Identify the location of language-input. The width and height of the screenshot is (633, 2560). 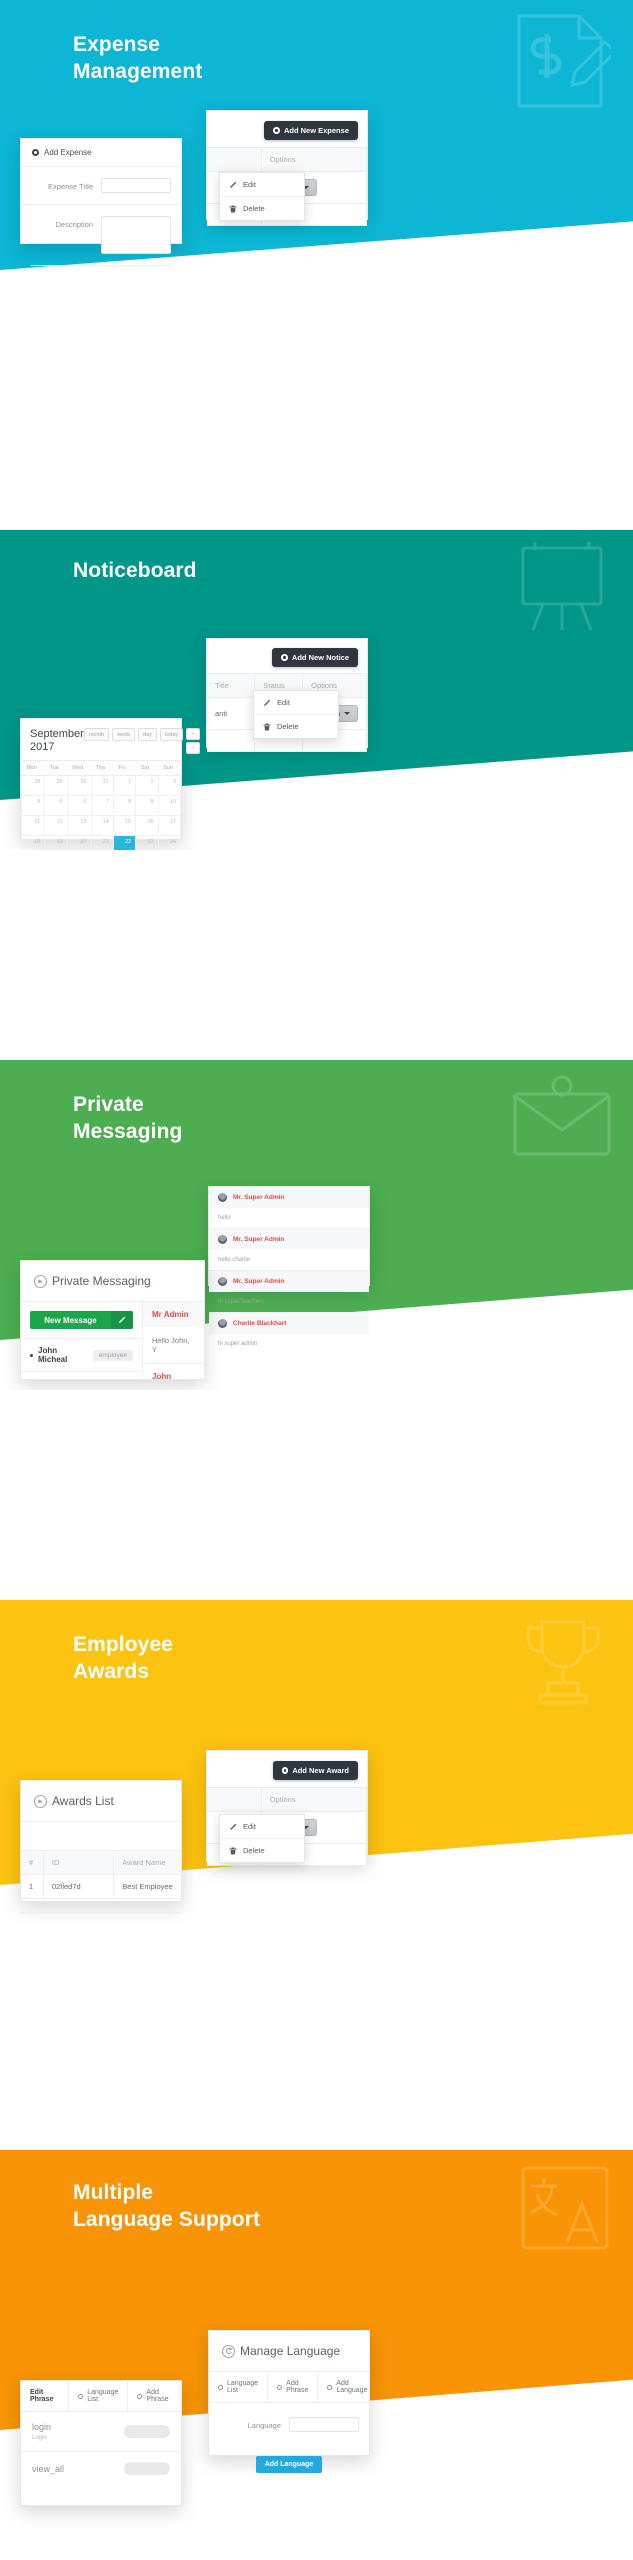
(324, 2424).